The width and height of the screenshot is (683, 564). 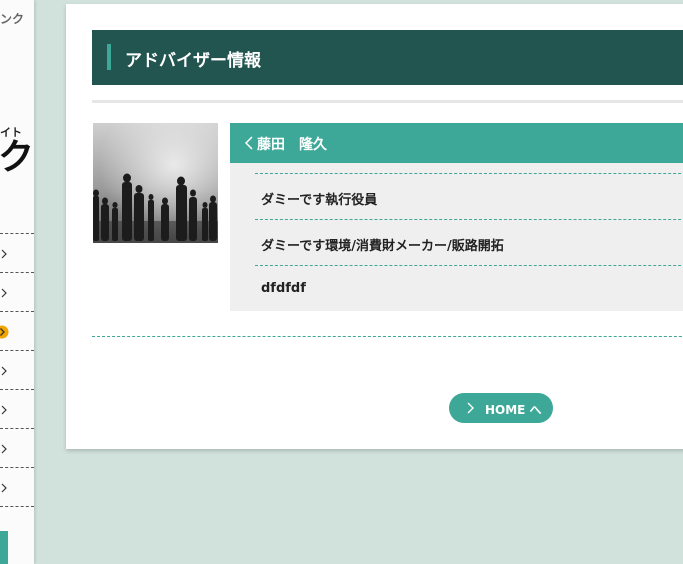 What do you see at coordinates (12, 18) in the screenshot?
I see `sidebar-top-link-text: ンク` at bounding box center [12, 18].